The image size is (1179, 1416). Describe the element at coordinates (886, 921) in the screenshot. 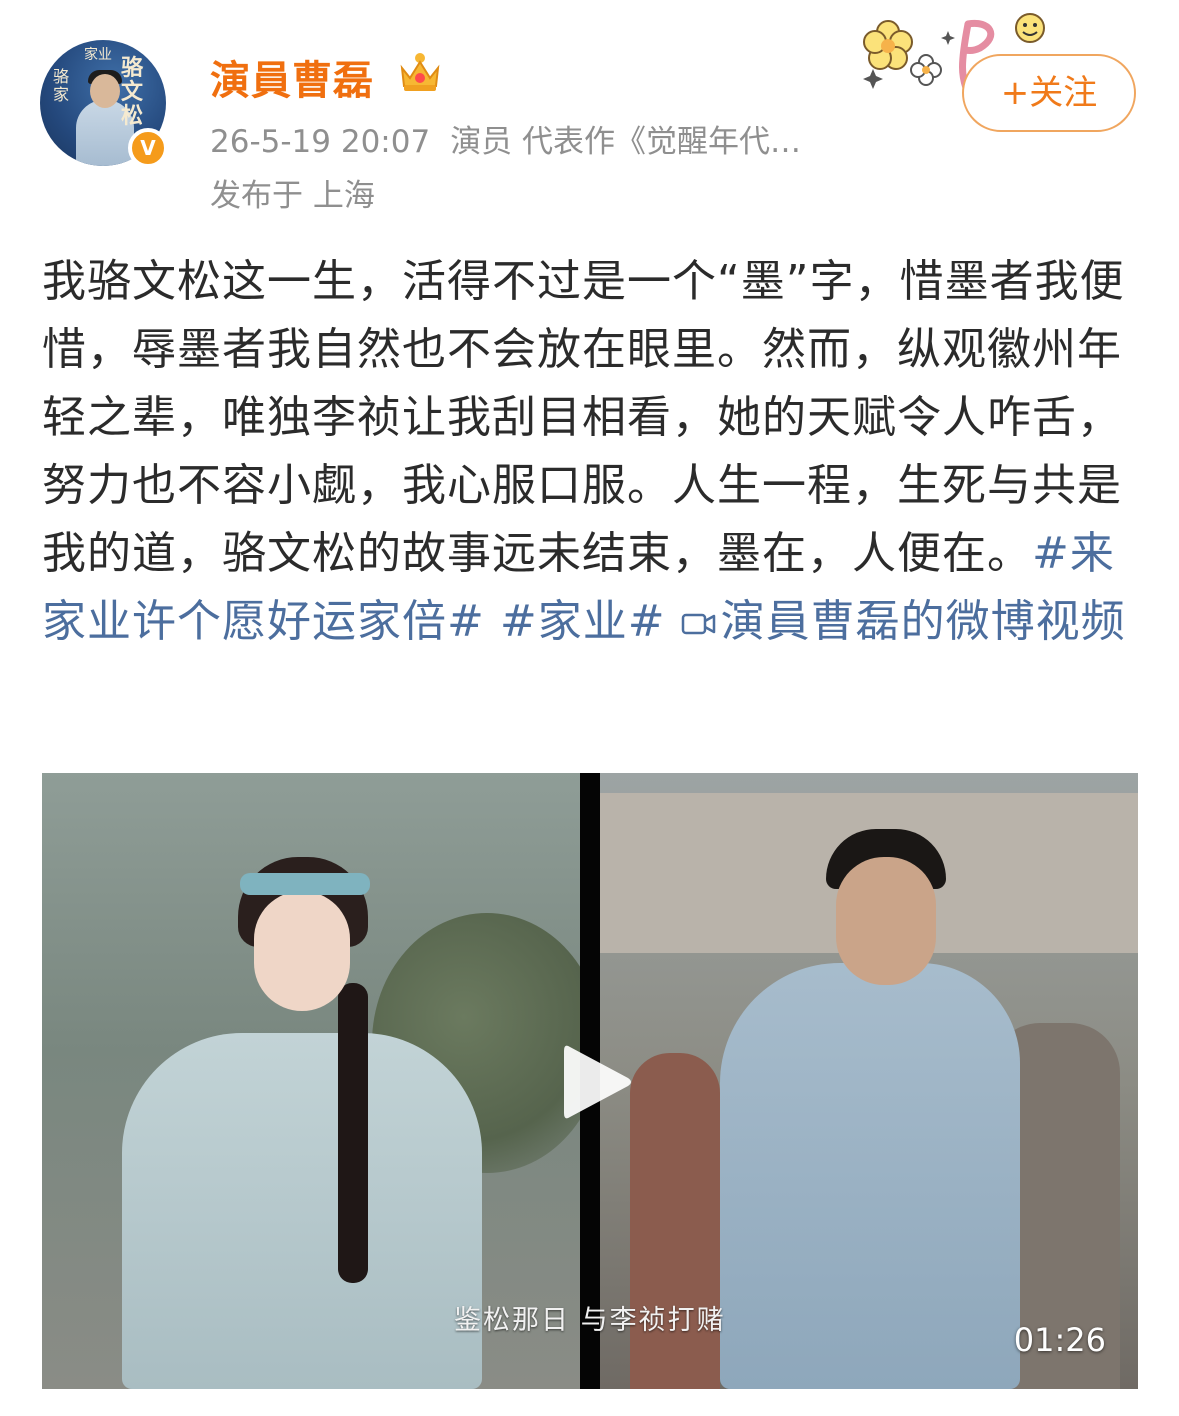

I see `scene-actor-face` at that location.